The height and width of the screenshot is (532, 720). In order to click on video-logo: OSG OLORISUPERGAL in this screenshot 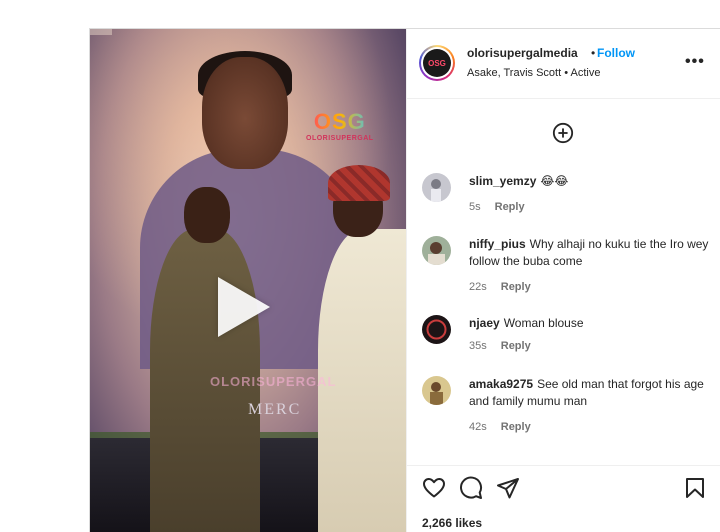, I will do `click(340, 125)`.